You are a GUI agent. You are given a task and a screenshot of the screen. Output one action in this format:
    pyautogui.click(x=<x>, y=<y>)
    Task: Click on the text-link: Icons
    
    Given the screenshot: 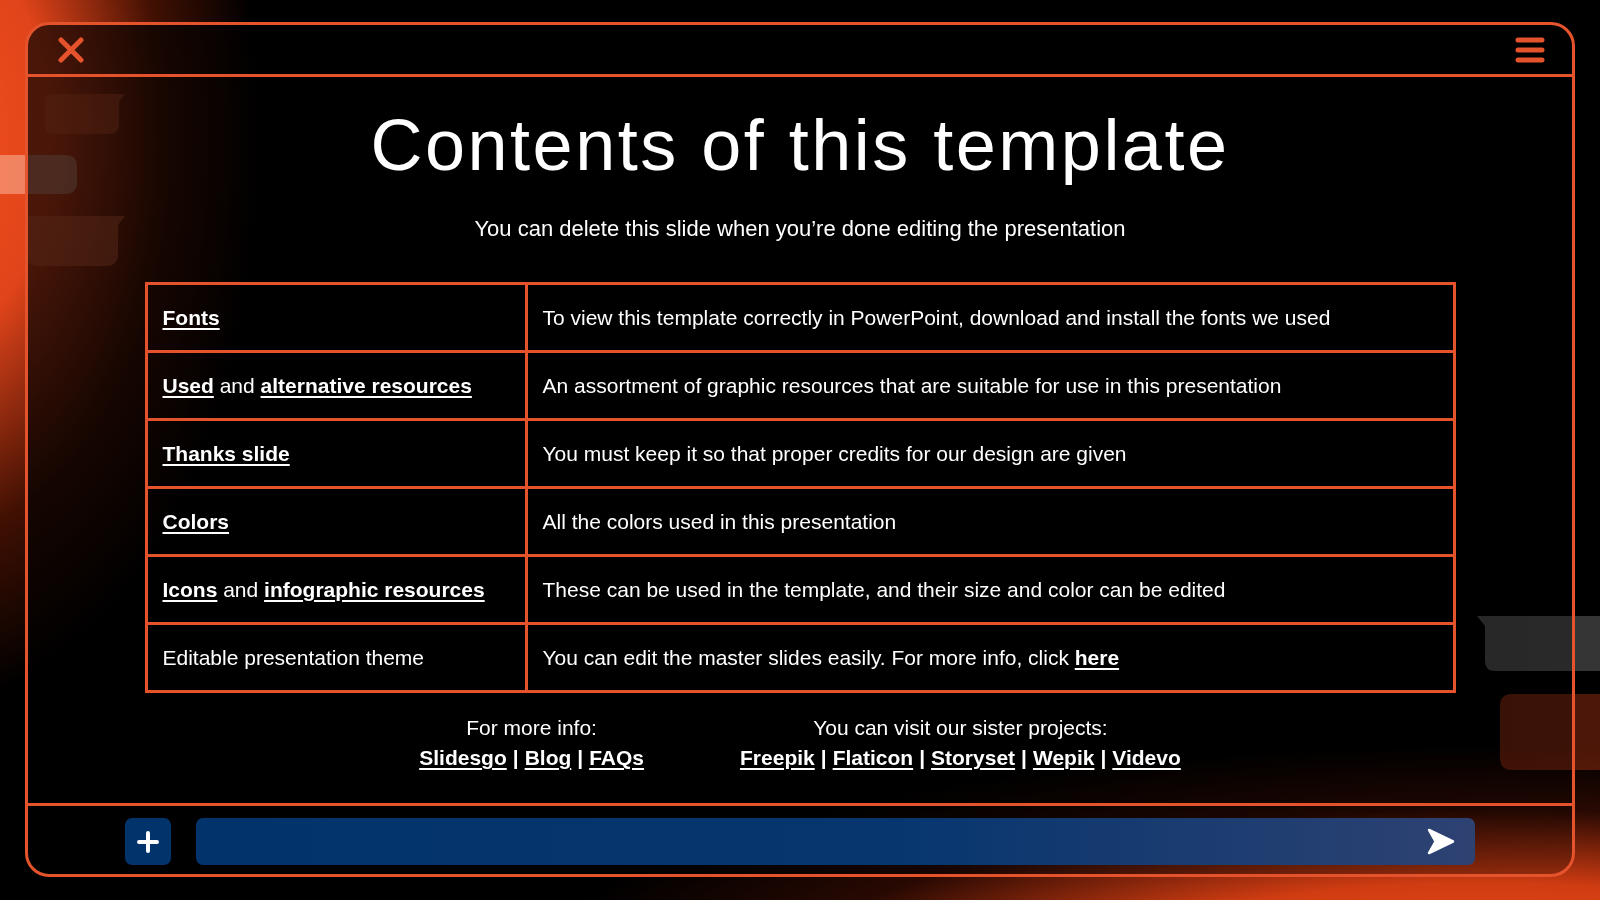 What is the action you would take?
    pyautogui.click(x=190, y=589)
    